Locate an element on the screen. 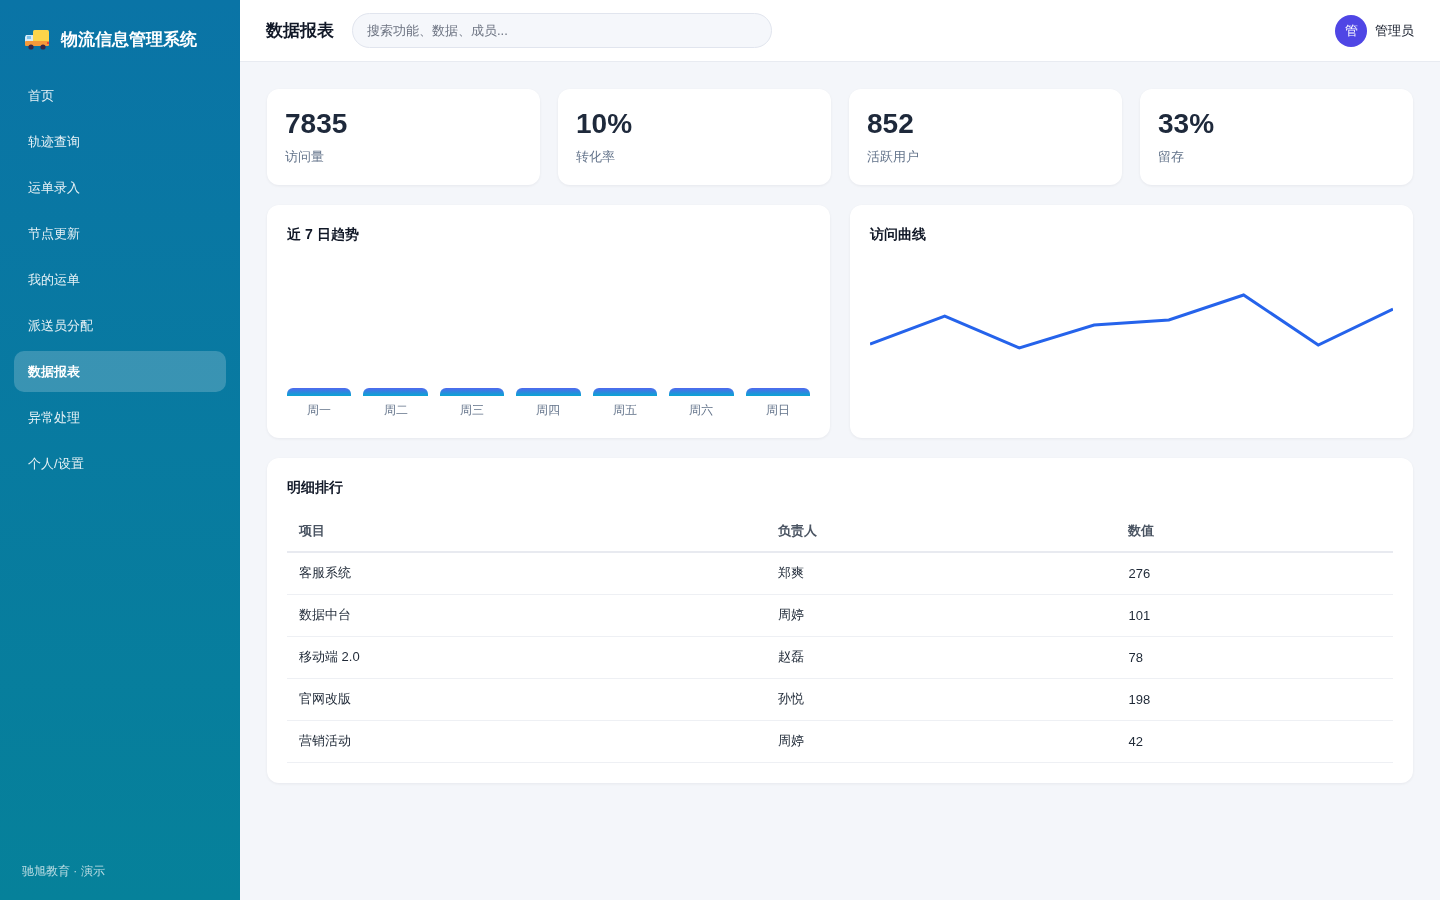 Image resolution: width=1440 pixels, height=900 pixels. stat-label: 转化率 is located at coordinates (596, 157).